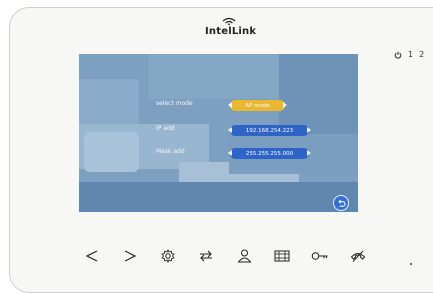 Image resolution: width=433 pixels, height=293 pixels. Describe the element at coordinates (230, 130) in the screenshot. I see `ip-prev-icon` at that location.